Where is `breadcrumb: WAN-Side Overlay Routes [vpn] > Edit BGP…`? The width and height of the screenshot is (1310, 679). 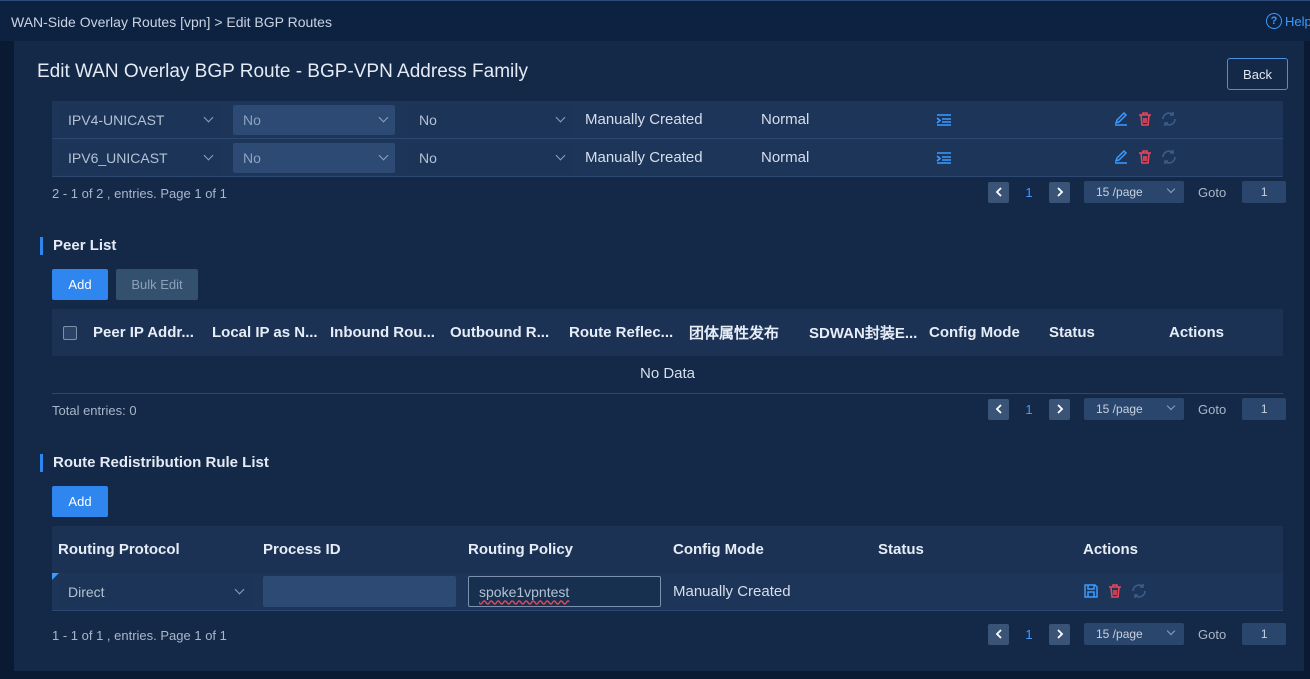
breadcrumb: WAN-Side Overlay Routes [vpn] > Edit BGP… is located at coordinates (171, 22).